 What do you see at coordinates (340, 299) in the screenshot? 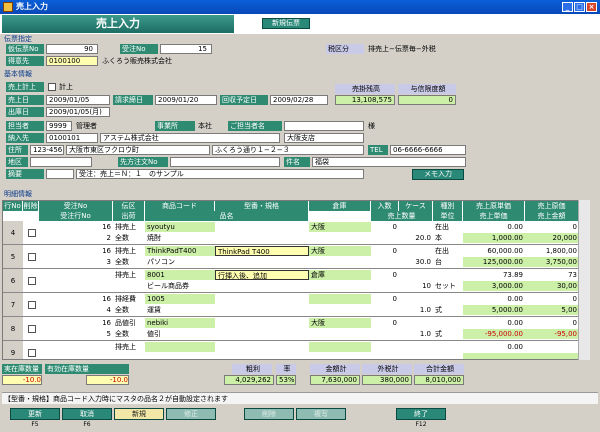
I see `soko-cell` at bounding box center [340, 299].